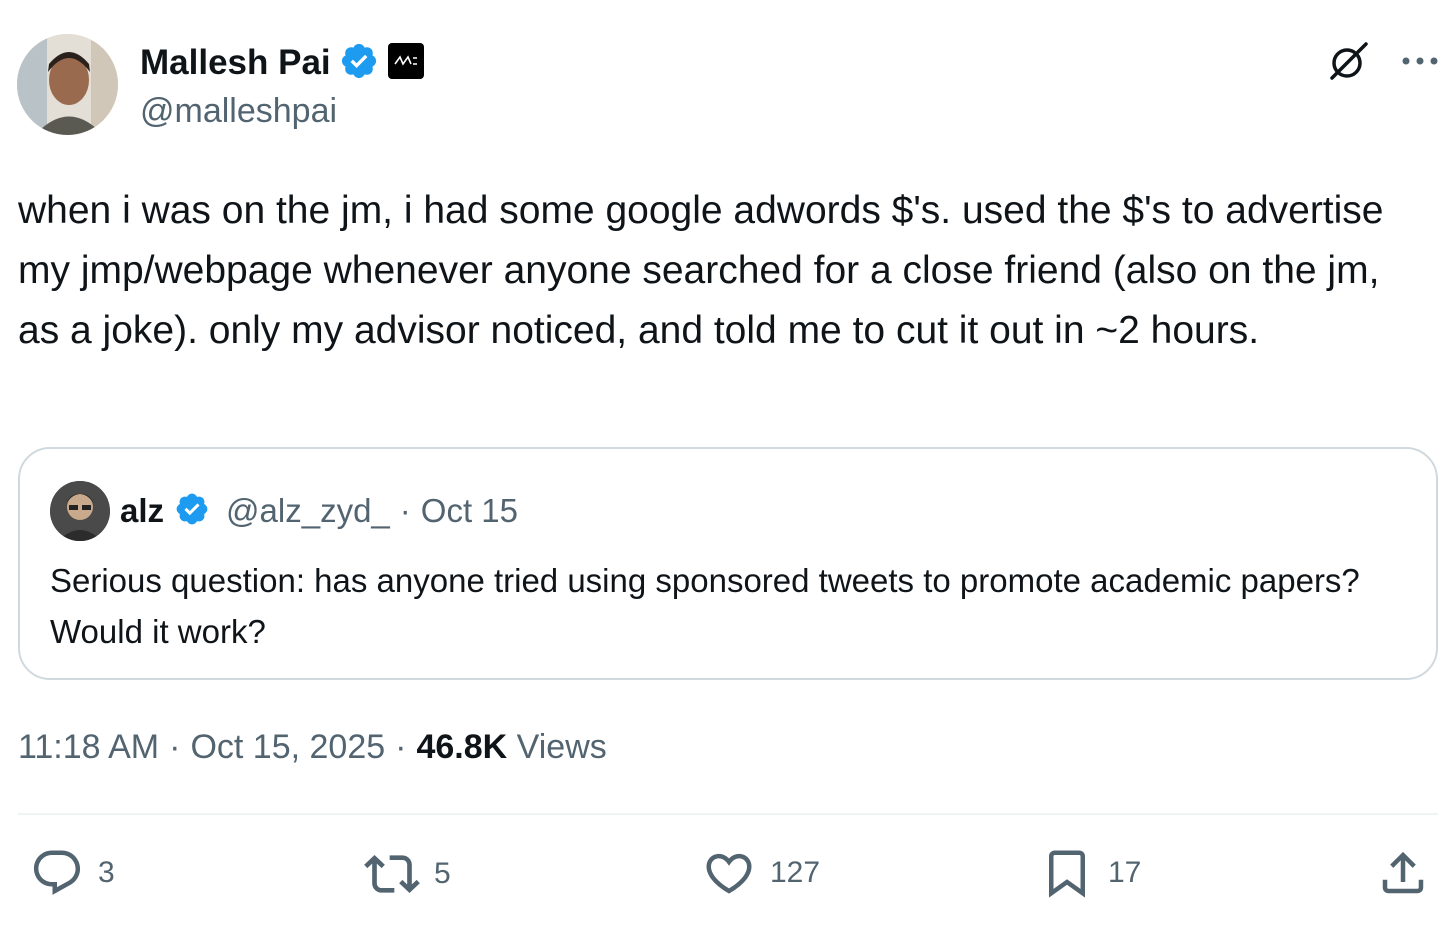 The image size is (1456, 926). I want to click on tweet-top-actions, so click(1383, 63).